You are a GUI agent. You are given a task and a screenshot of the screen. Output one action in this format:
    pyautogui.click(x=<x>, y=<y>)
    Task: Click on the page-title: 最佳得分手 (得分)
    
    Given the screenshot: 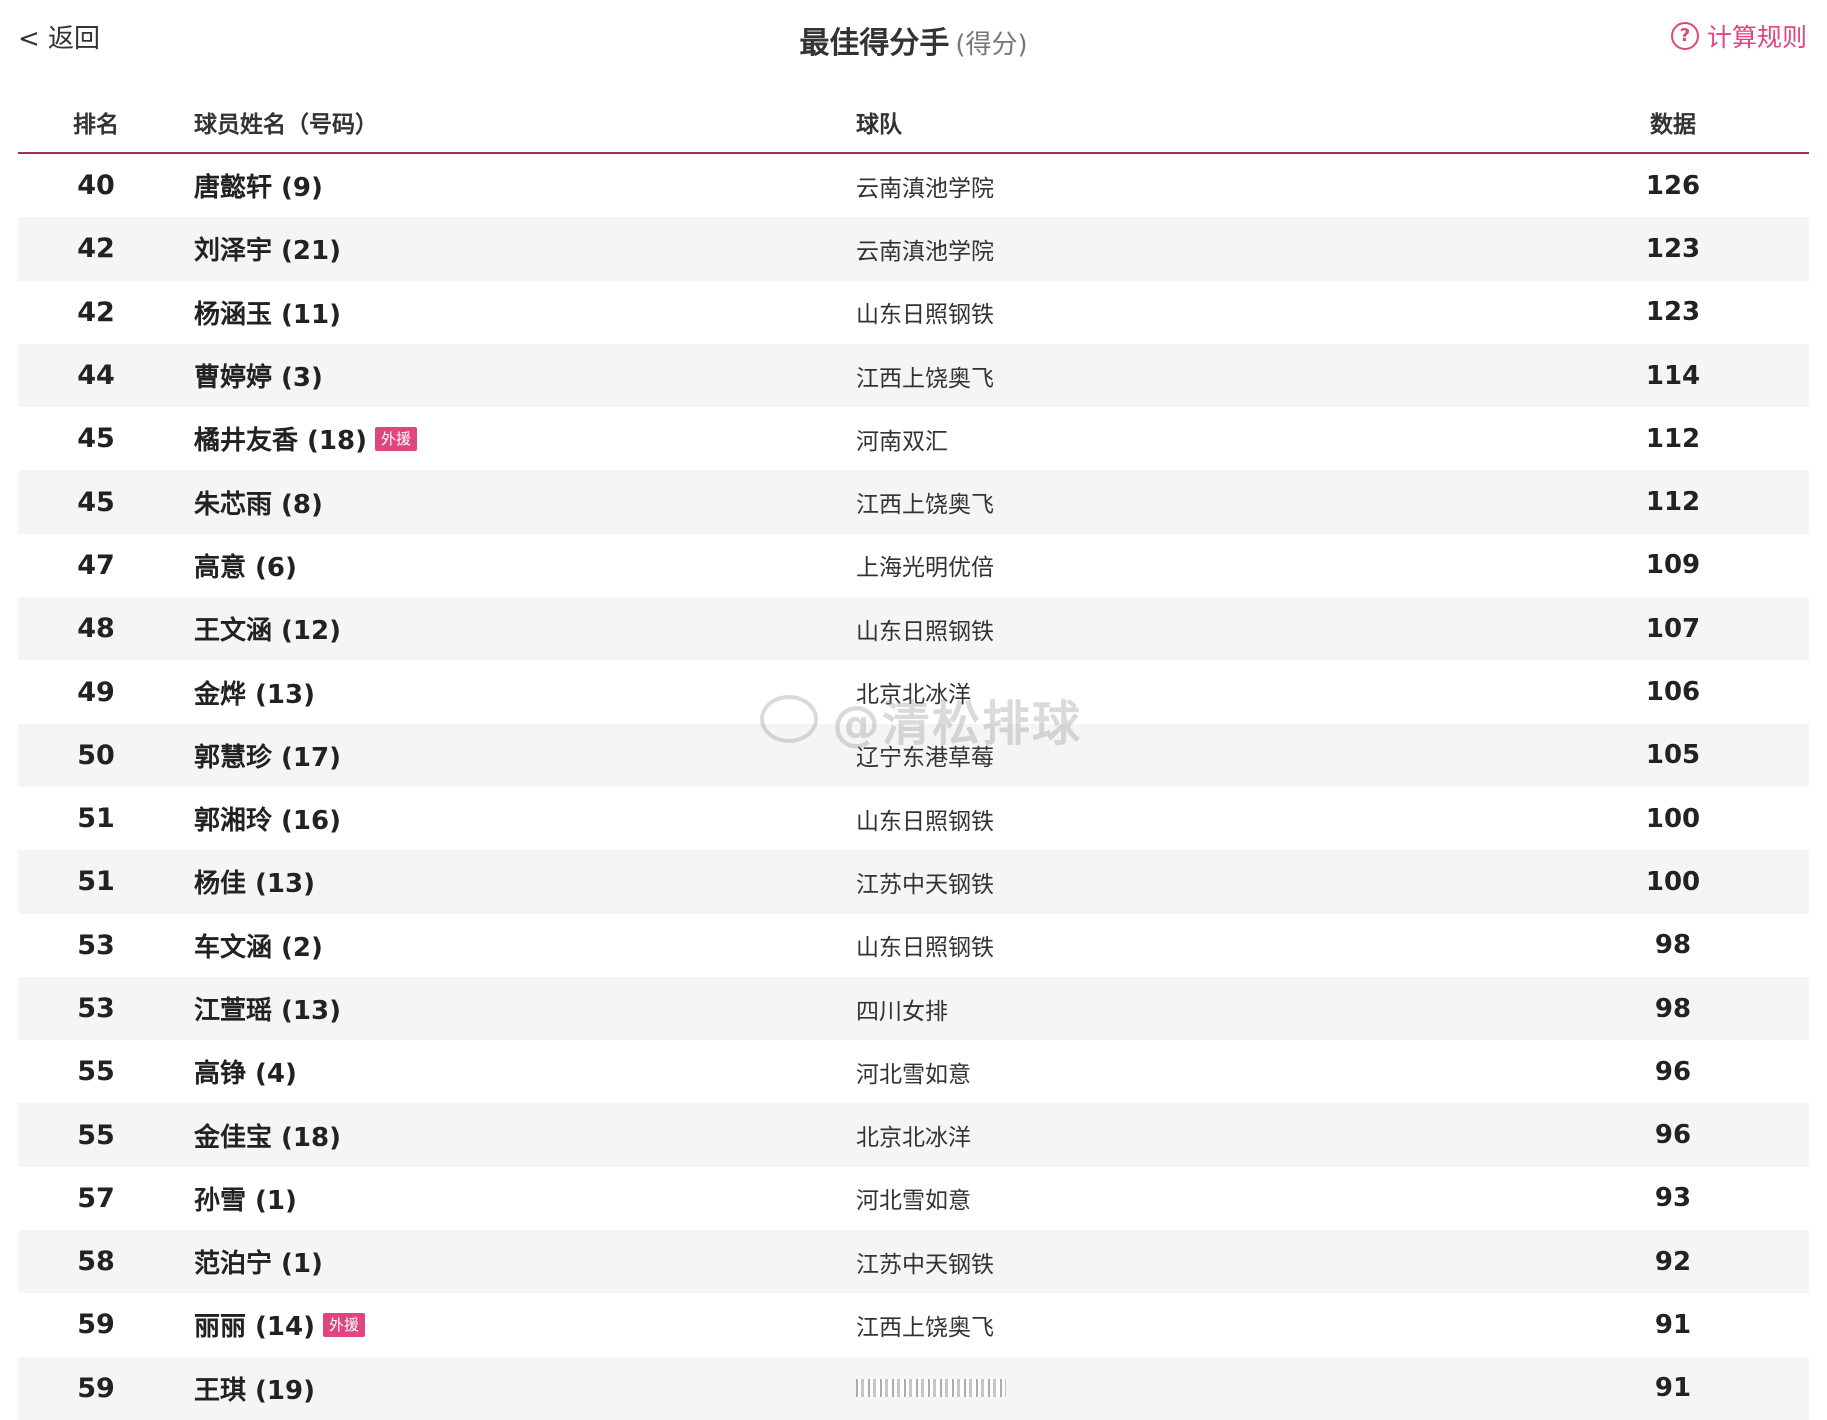 What is the action you would take?
    pyautogui.click(x=913, y=40)
    